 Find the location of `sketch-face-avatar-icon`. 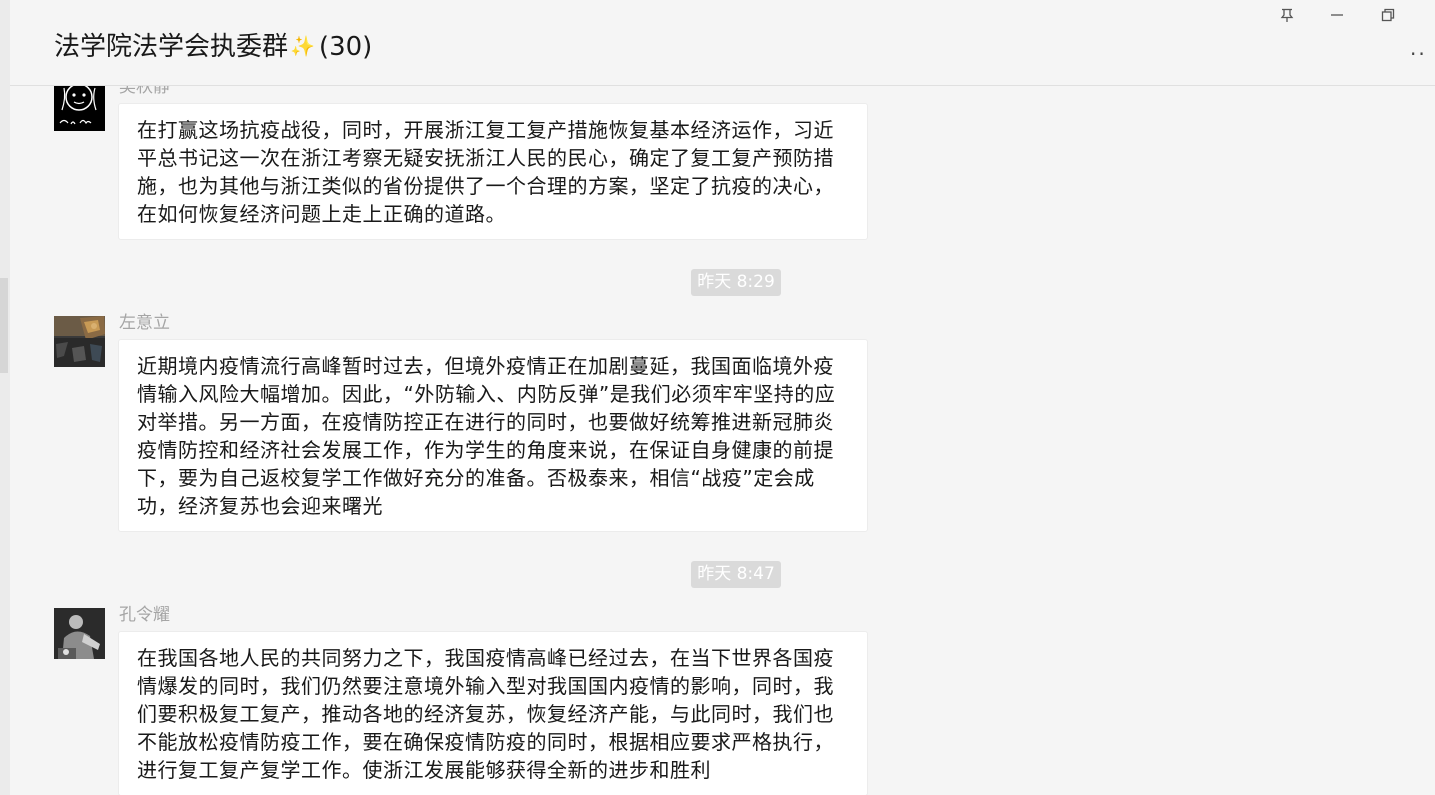

sketch-face-avatar-icon is located at coordinates (79, 108).